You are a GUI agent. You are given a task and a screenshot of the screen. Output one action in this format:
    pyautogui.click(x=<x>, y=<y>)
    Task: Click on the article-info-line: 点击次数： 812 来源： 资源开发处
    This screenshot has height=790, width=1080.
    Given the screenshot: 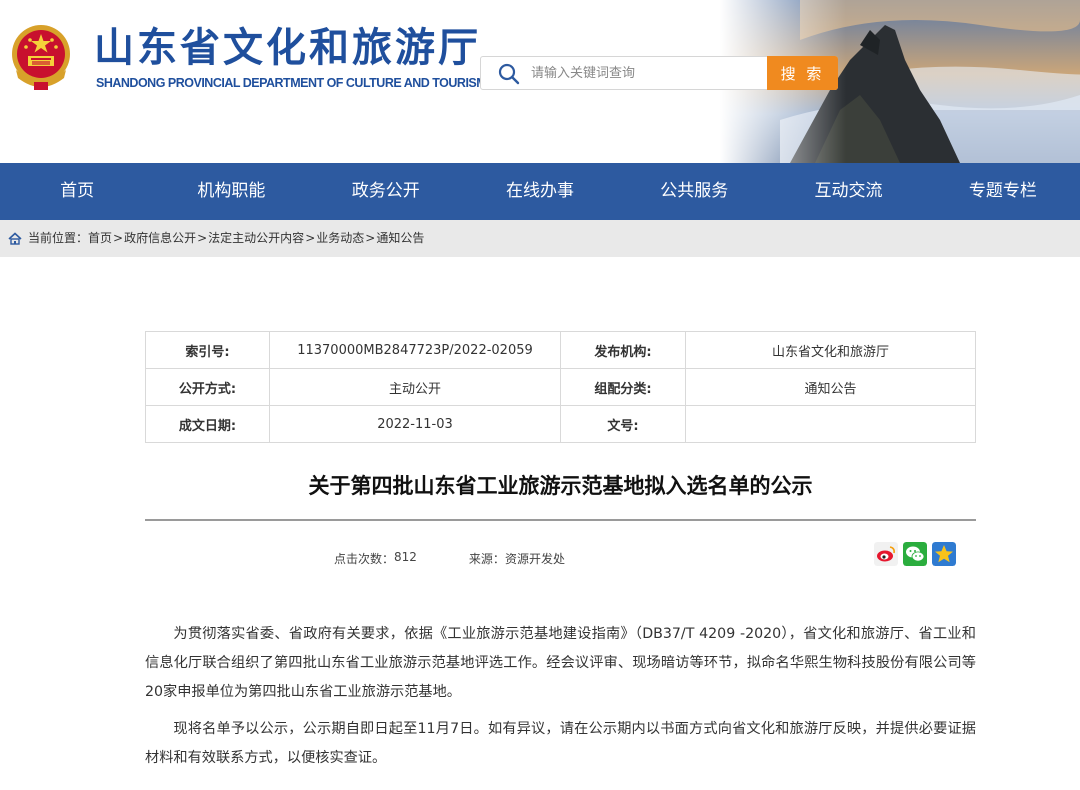 What is the action you would take?
    pyautogui.click(x=449, y=558)
    